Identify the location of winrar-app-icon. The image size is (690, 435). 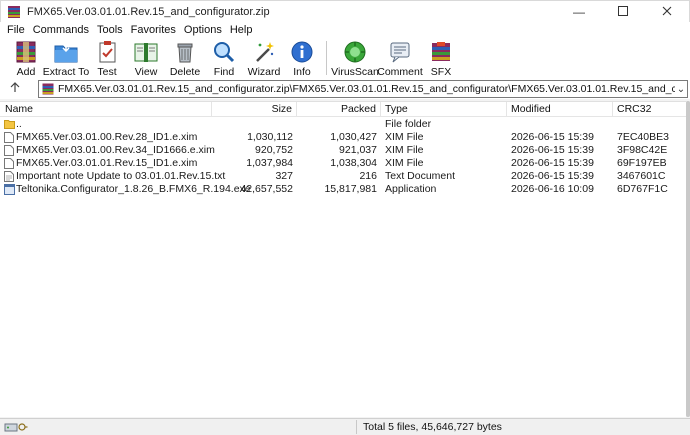
(14, 12).